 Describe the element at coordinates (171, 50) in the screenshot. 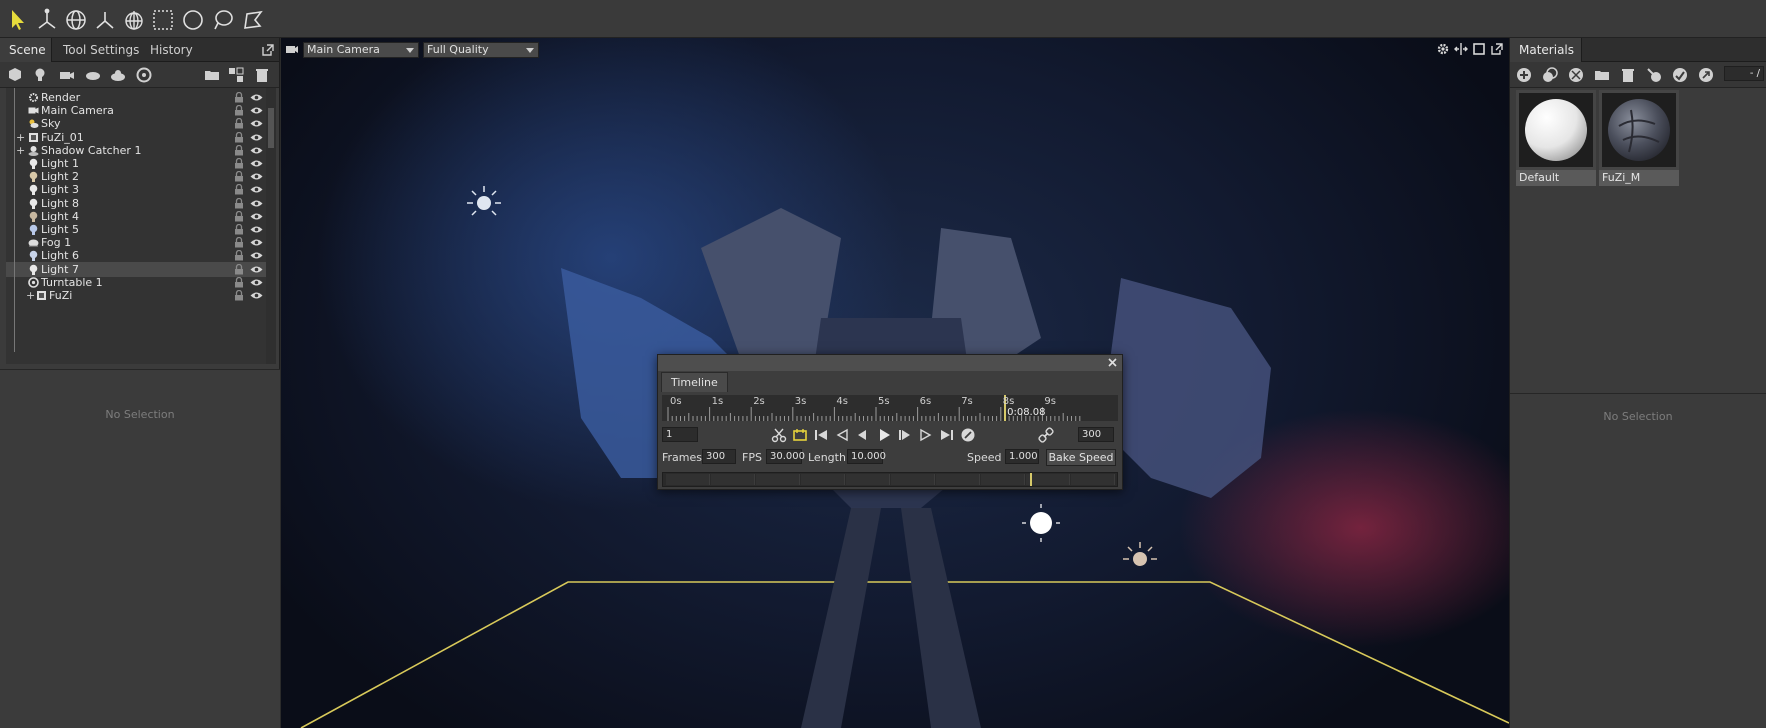

I see `tab-history: History` at that location.